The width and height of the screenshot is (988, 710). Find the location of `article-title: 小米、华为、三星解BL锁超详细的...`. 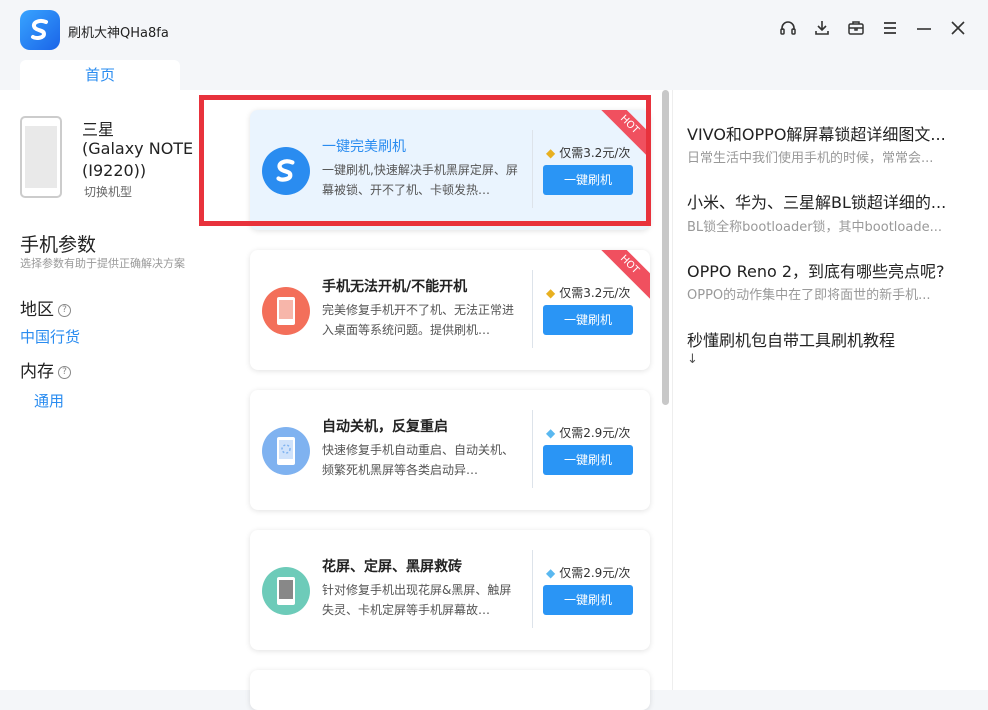

article-title: 小米、华为、三星解BL锁超详细的... is located at coordinates (827, 201).